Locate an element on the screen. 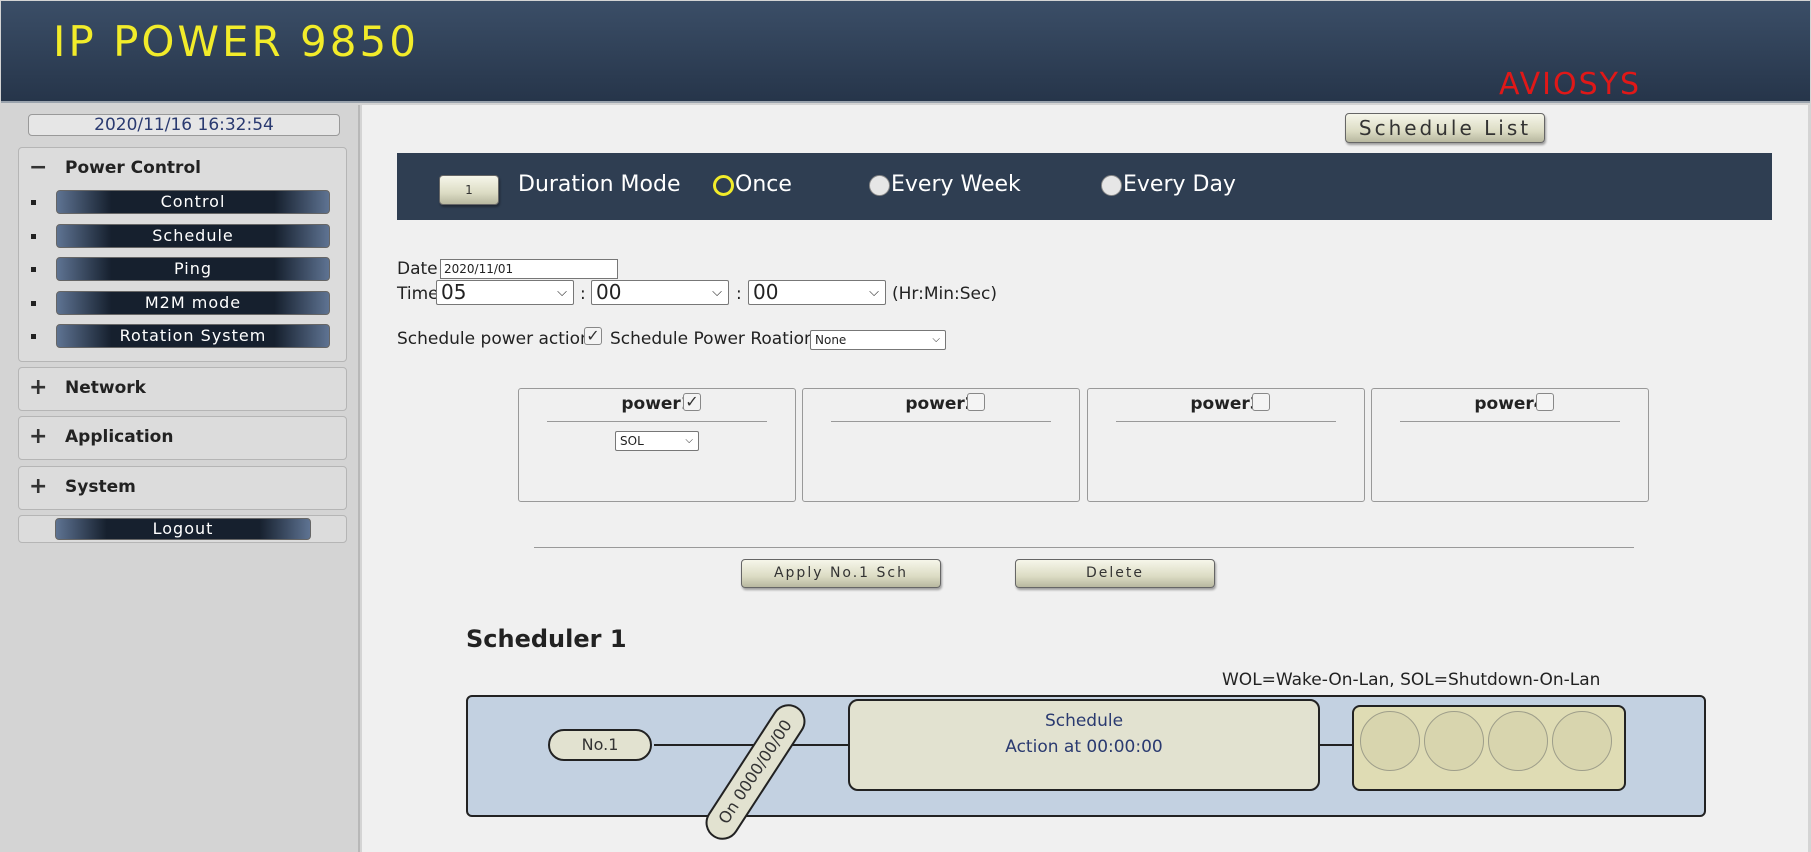 The image size is (1811, 852). schedule-list-button: Schedule List is located at coordinates (1445, 128).